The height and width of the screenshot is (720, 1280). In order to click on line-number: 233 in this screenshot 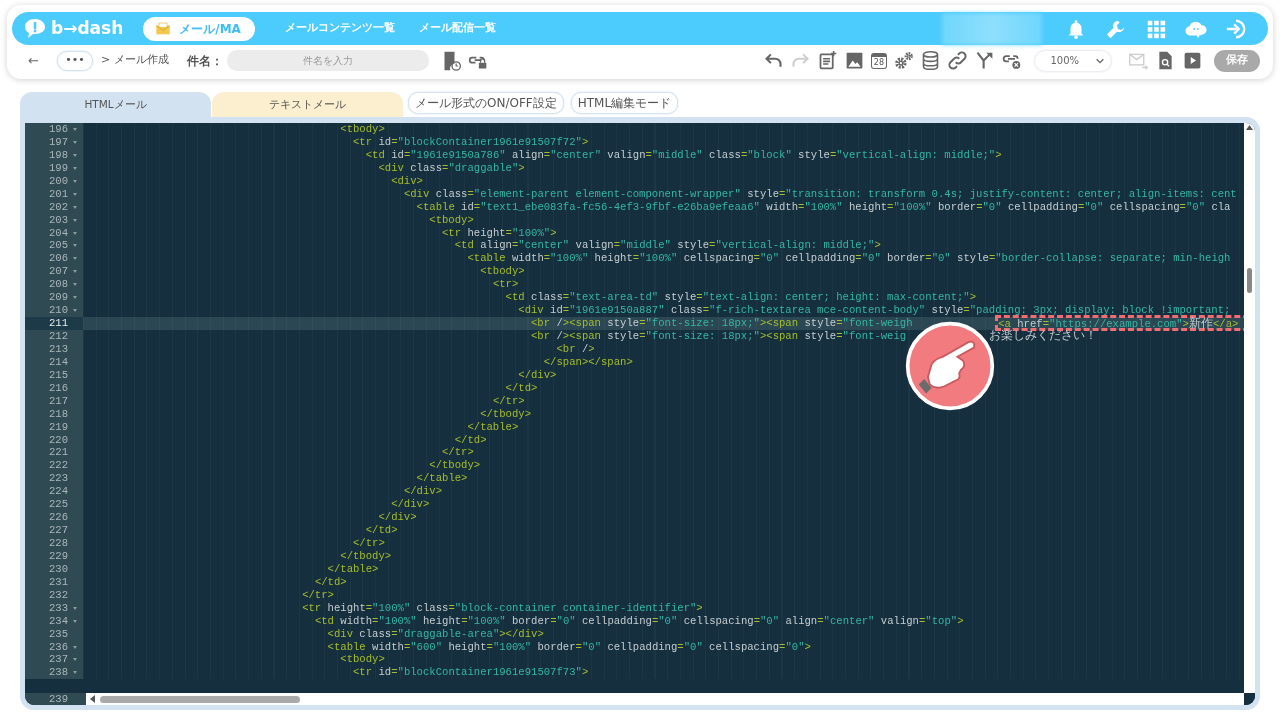, I will do `click(58, 607)`.